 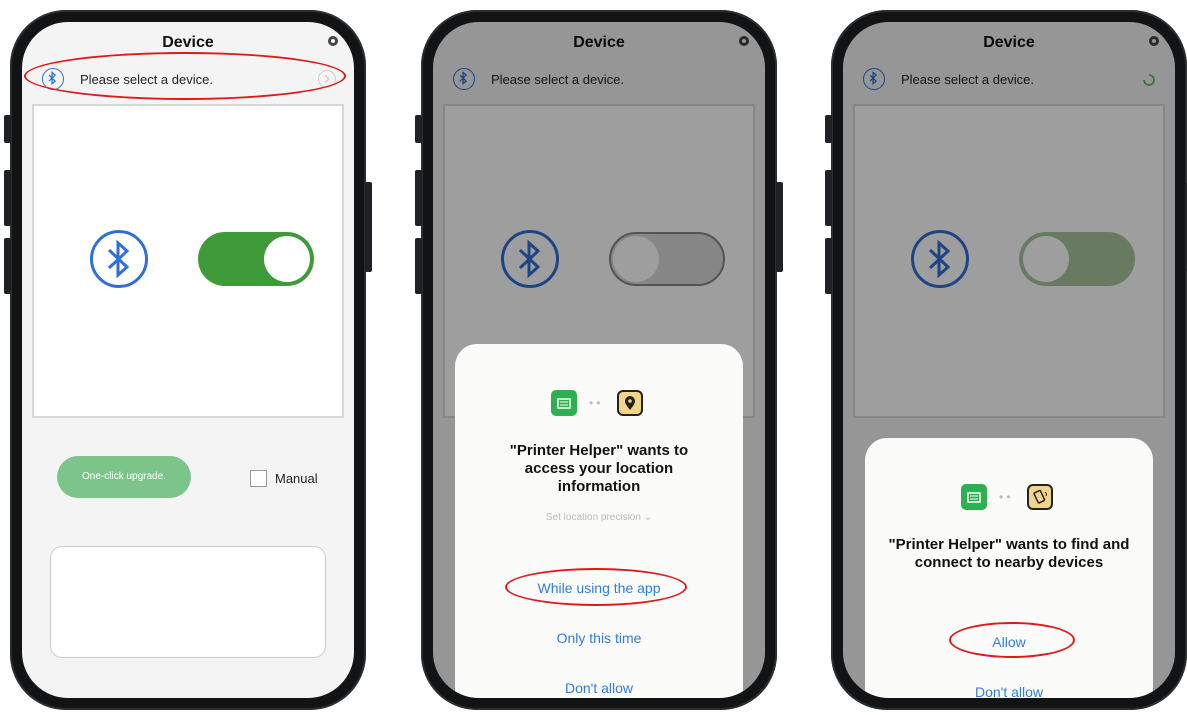 I want to click on manual-label: Manual, so click(x=296, y=478).